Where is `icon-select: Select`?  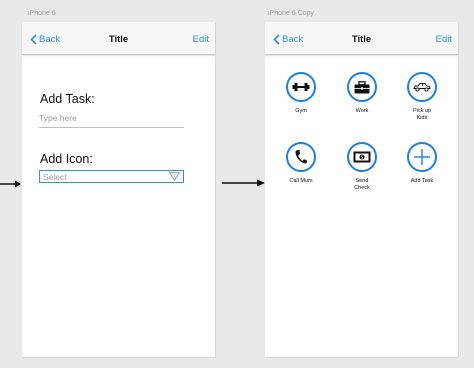
icon-select: Select is located at coordinates (111, 176).